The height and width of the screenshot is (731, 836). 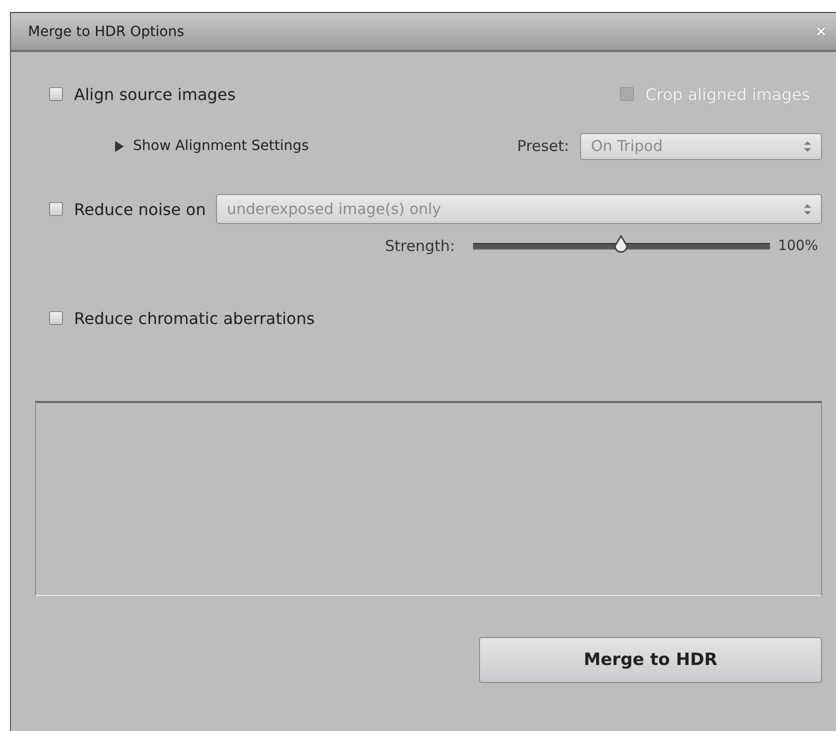 I want to click on checkbox-label: Reduce noise on, so click(x=140, y=209).